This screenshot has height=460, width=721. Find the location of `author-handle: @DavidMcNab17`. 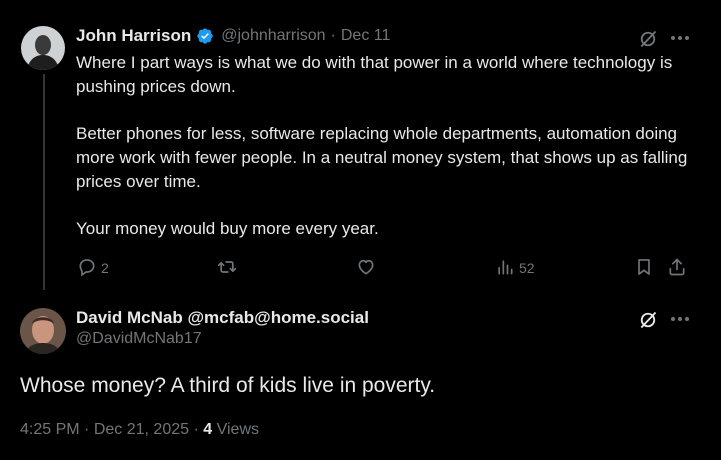

author-handle: @DavidMcNab17 is located at coordinates (222, 339).